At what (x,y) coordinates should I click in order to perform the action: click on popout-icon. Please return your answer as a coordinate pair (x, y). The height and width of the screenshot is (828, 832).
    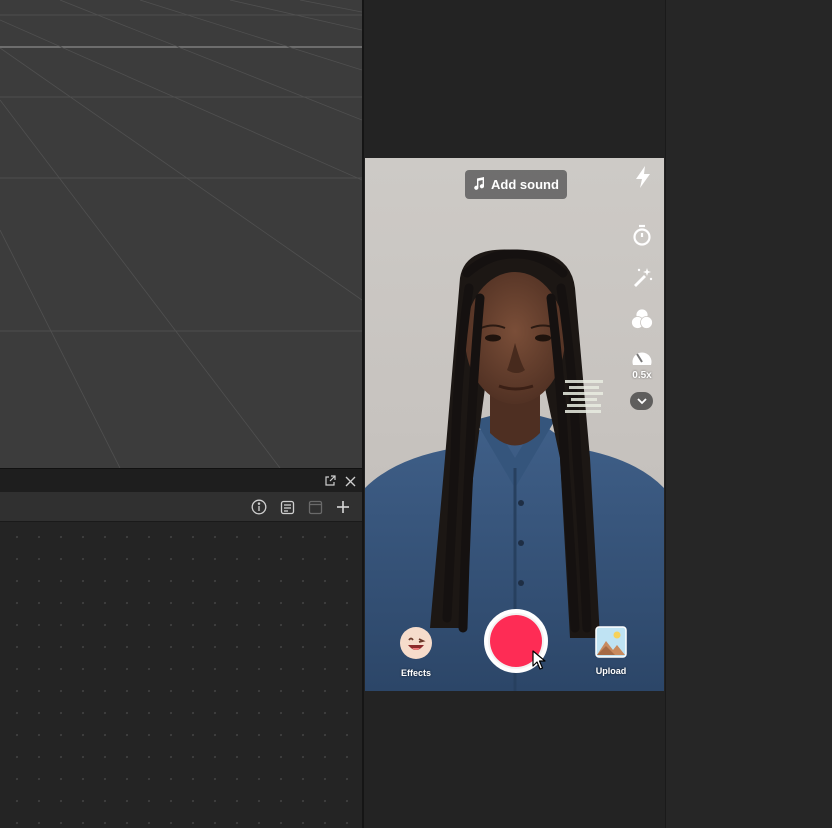
    Looking at the image, I should click on (330, 481).